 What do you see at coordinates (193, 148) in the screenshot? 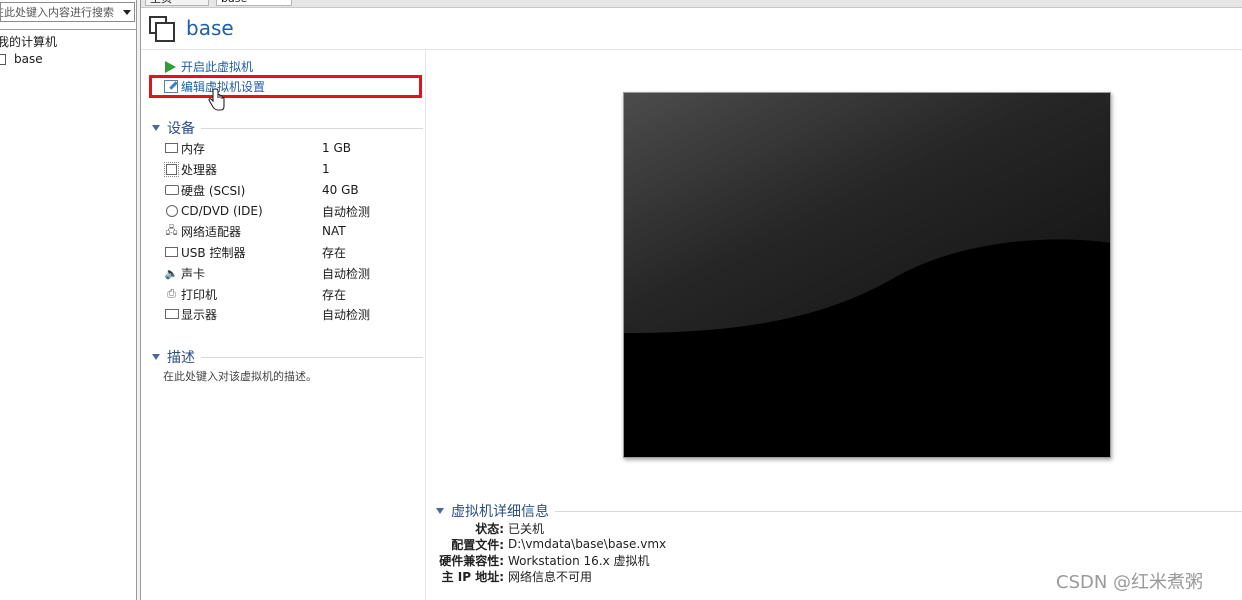
I see `device-name: 内存` at bounding box center [193, 148].